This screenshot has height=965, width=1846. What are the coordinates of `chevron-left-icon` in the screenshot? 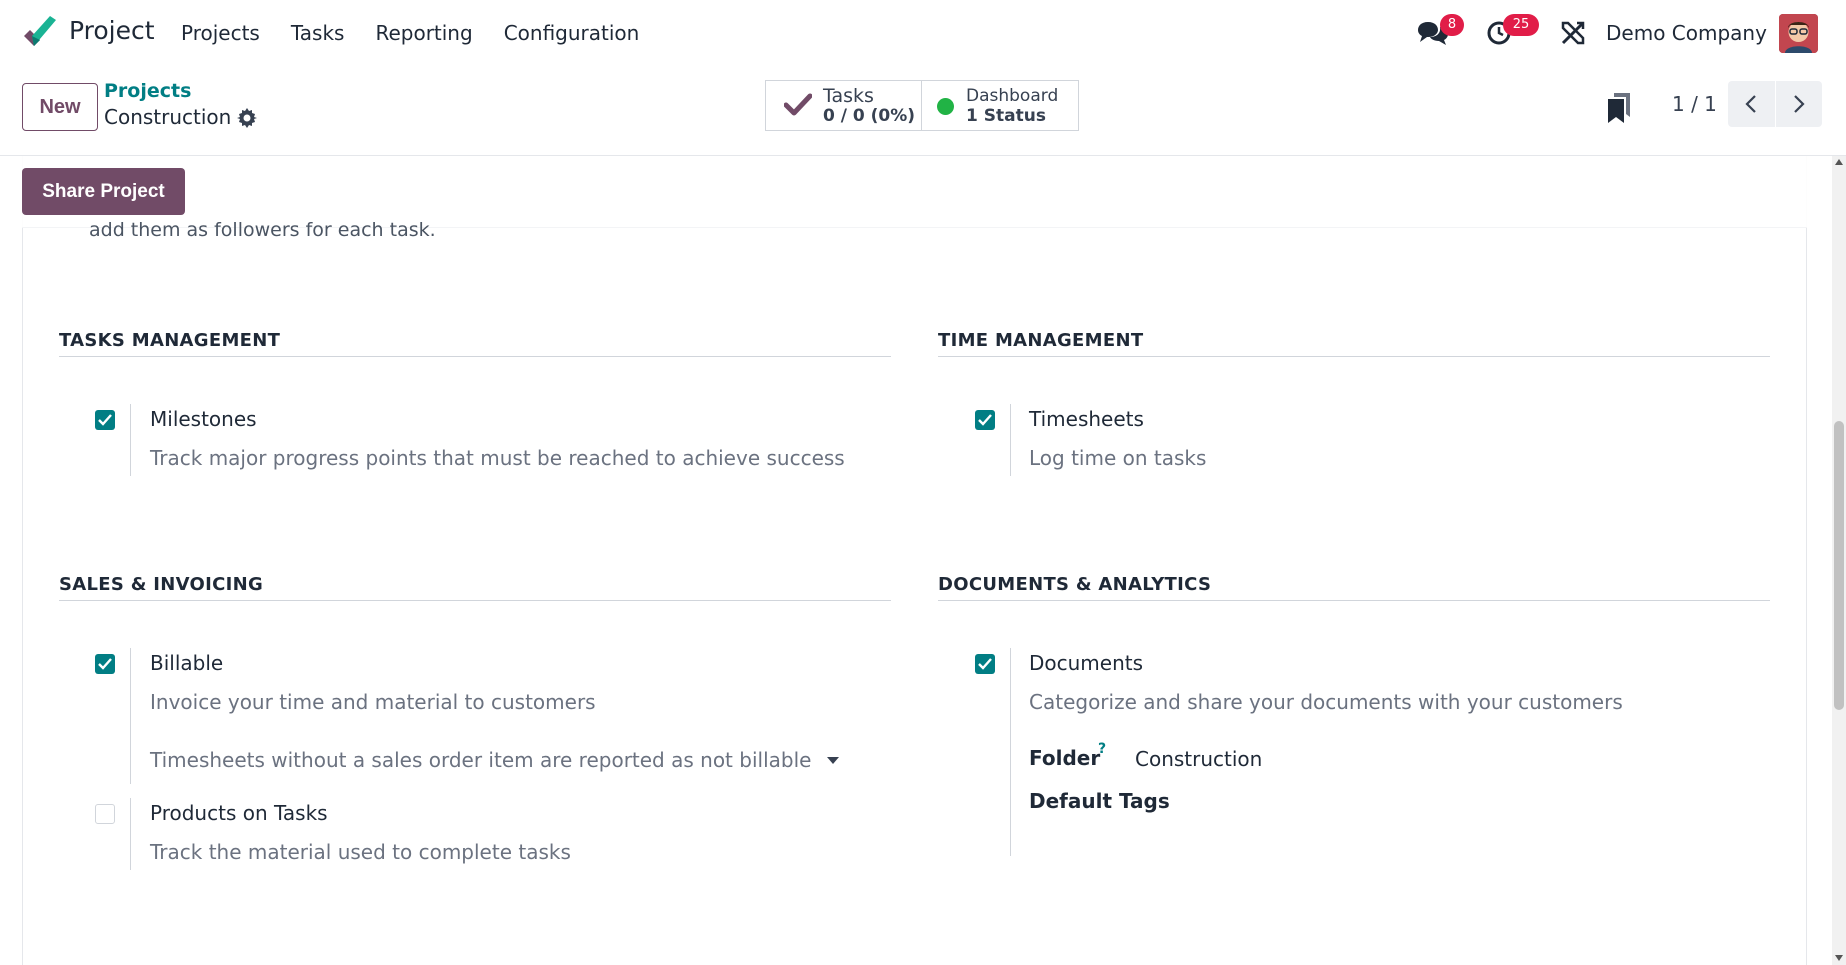 It's located at (1750, 104).